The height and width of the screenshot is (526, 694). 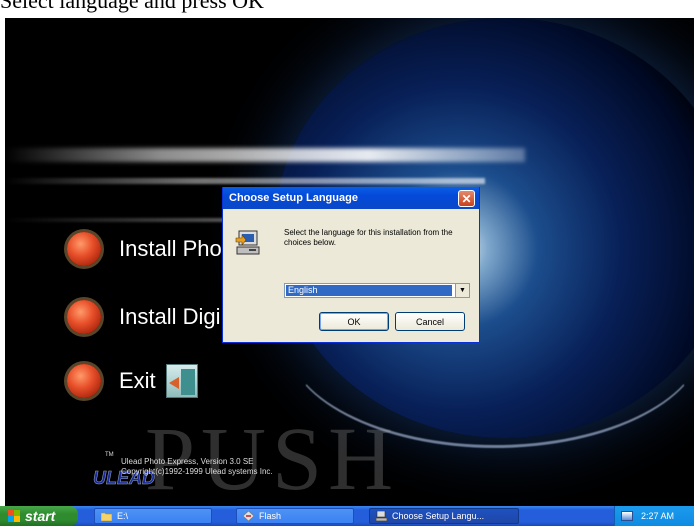 I want to click on install-digital-option: Install Digi, so click(x=143, y=317).